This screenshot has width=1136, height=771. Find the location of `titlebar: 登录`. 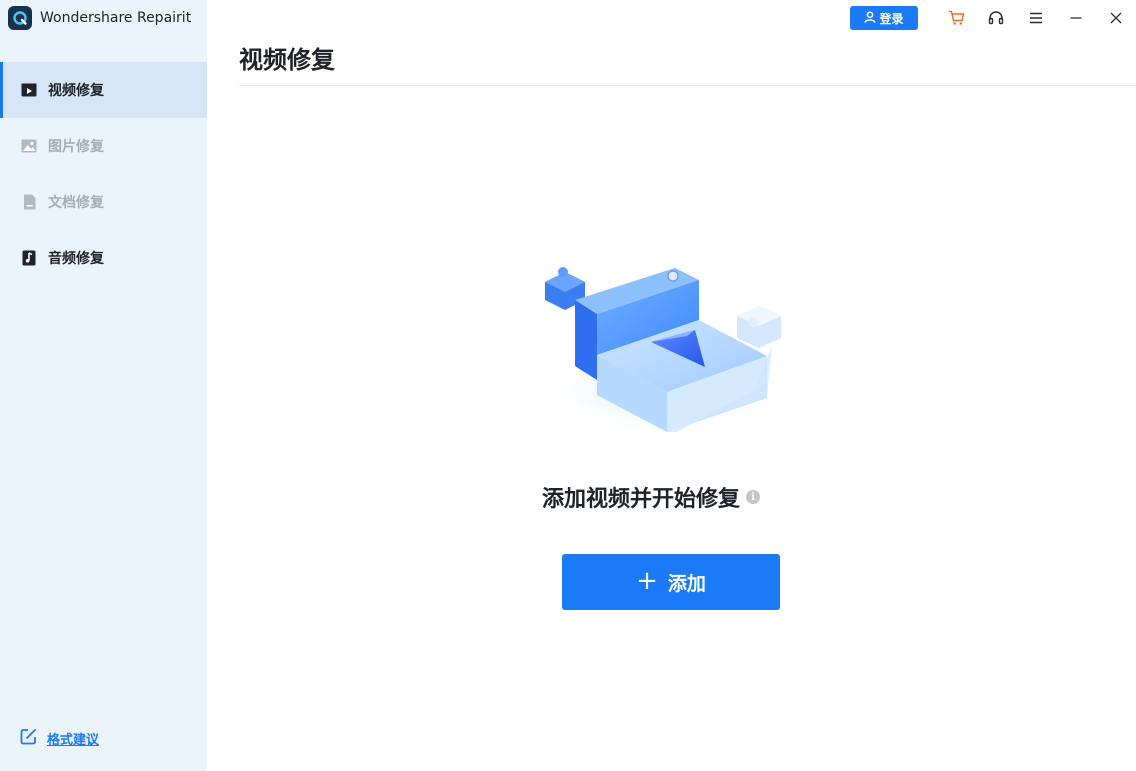

titlebar: 登录 is located at coordinates (993, 18).